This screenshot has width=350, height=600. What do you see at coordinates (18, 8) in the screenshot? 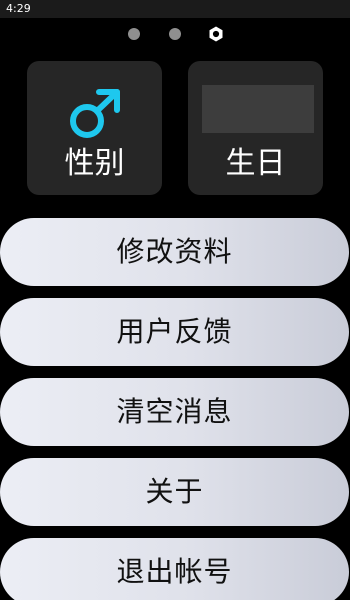
I see `status-time: 4:29` at bounding box center [18, 8].